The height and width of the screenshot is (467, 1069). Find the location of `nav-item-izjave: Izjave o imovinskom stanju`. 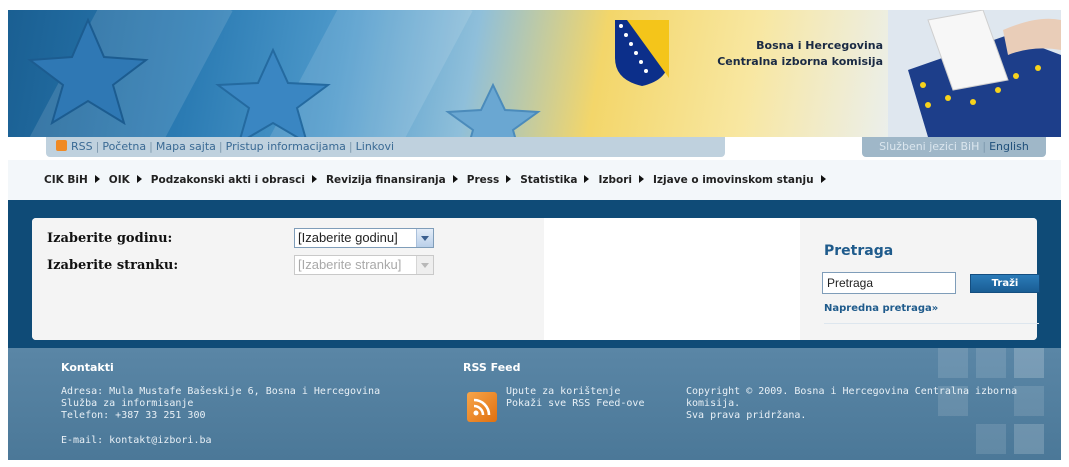

nav-item-izjave: Izjave o imovinskom stanju is located at coordinates (733, 180).